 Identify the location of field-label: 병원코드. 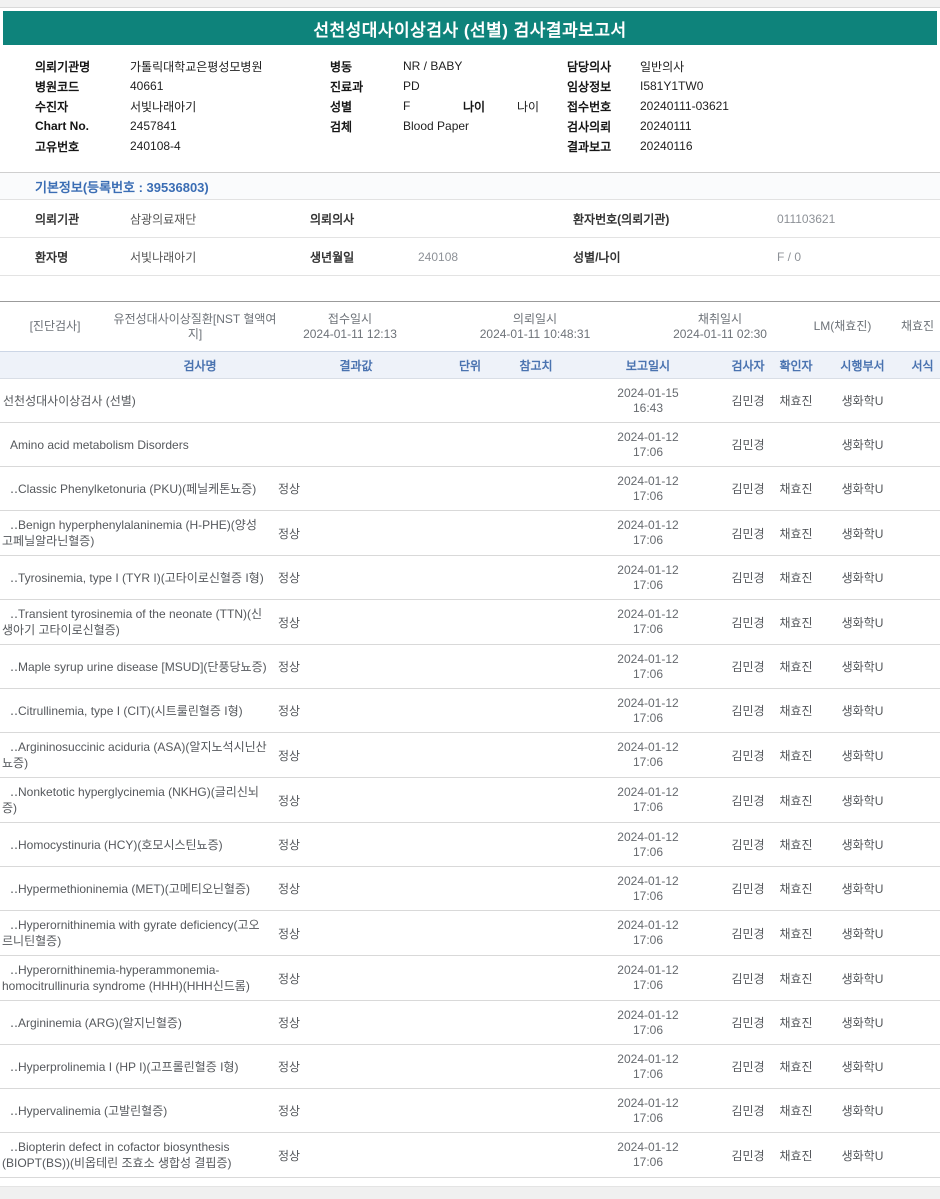
(57, 86).